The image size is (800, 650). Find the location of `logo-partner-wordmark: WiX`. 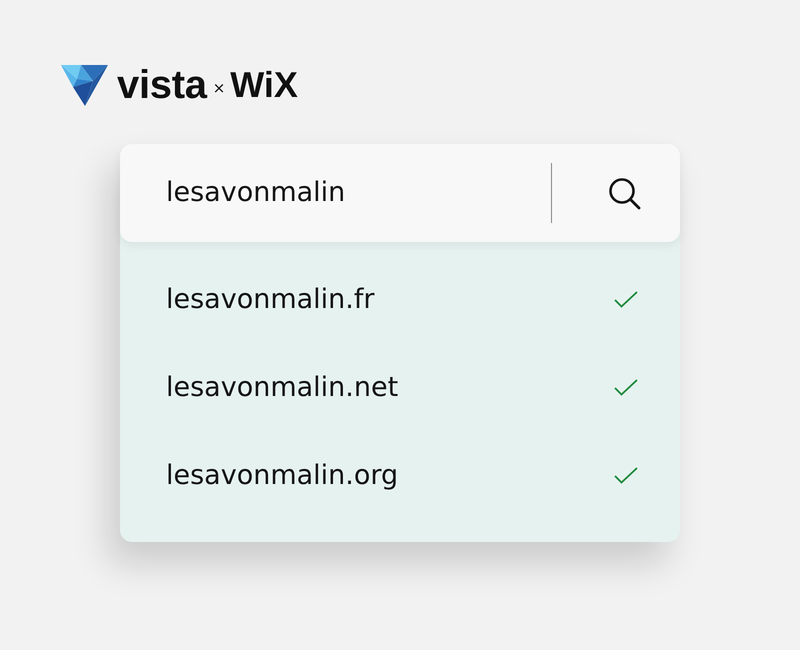

logo-partner-wordmark: WiX is located at coordinates (264, 85).